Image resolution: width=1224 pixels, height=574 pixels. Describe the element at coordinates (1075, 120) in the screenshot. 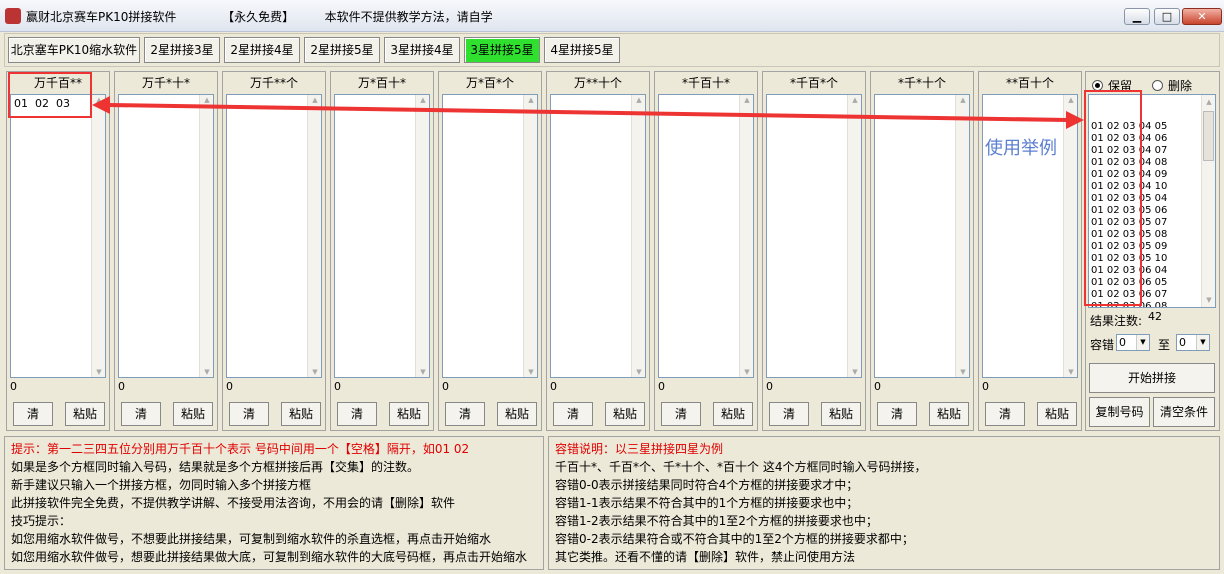

I see `arrow-head-right` at that location.